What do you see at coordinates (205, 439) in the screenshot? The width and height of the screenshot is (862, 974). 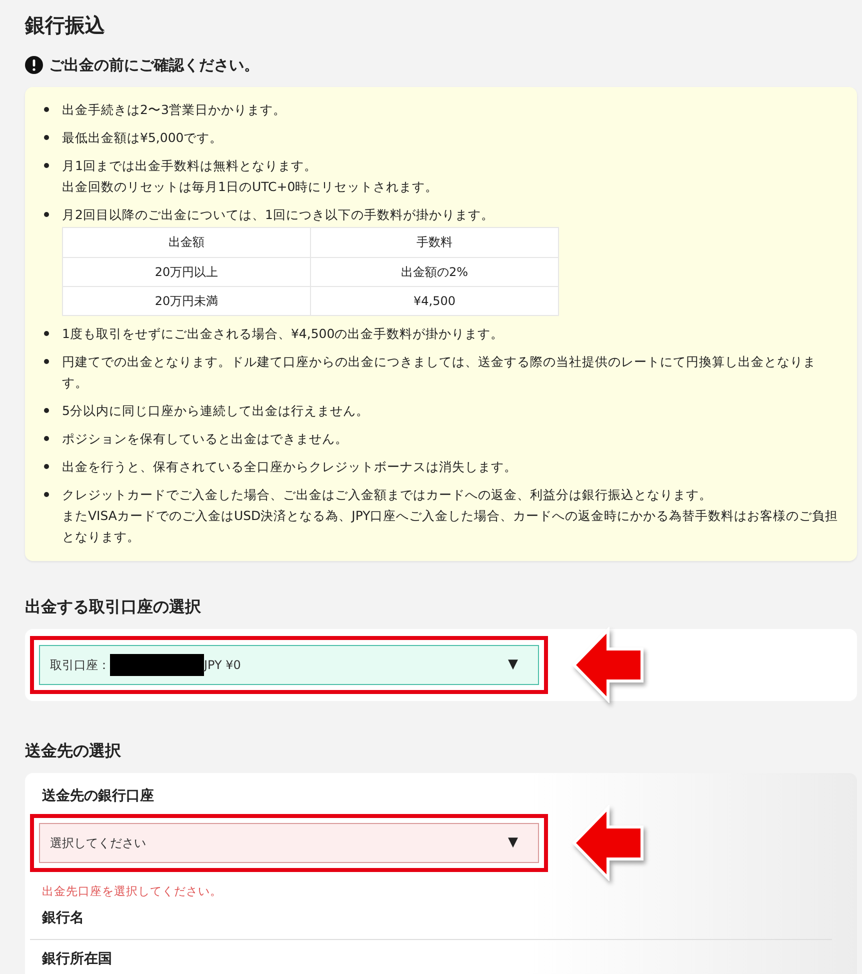 I see `notice-text: ポジションを保有していると出金はできません。` at bounding box center [205, 439].